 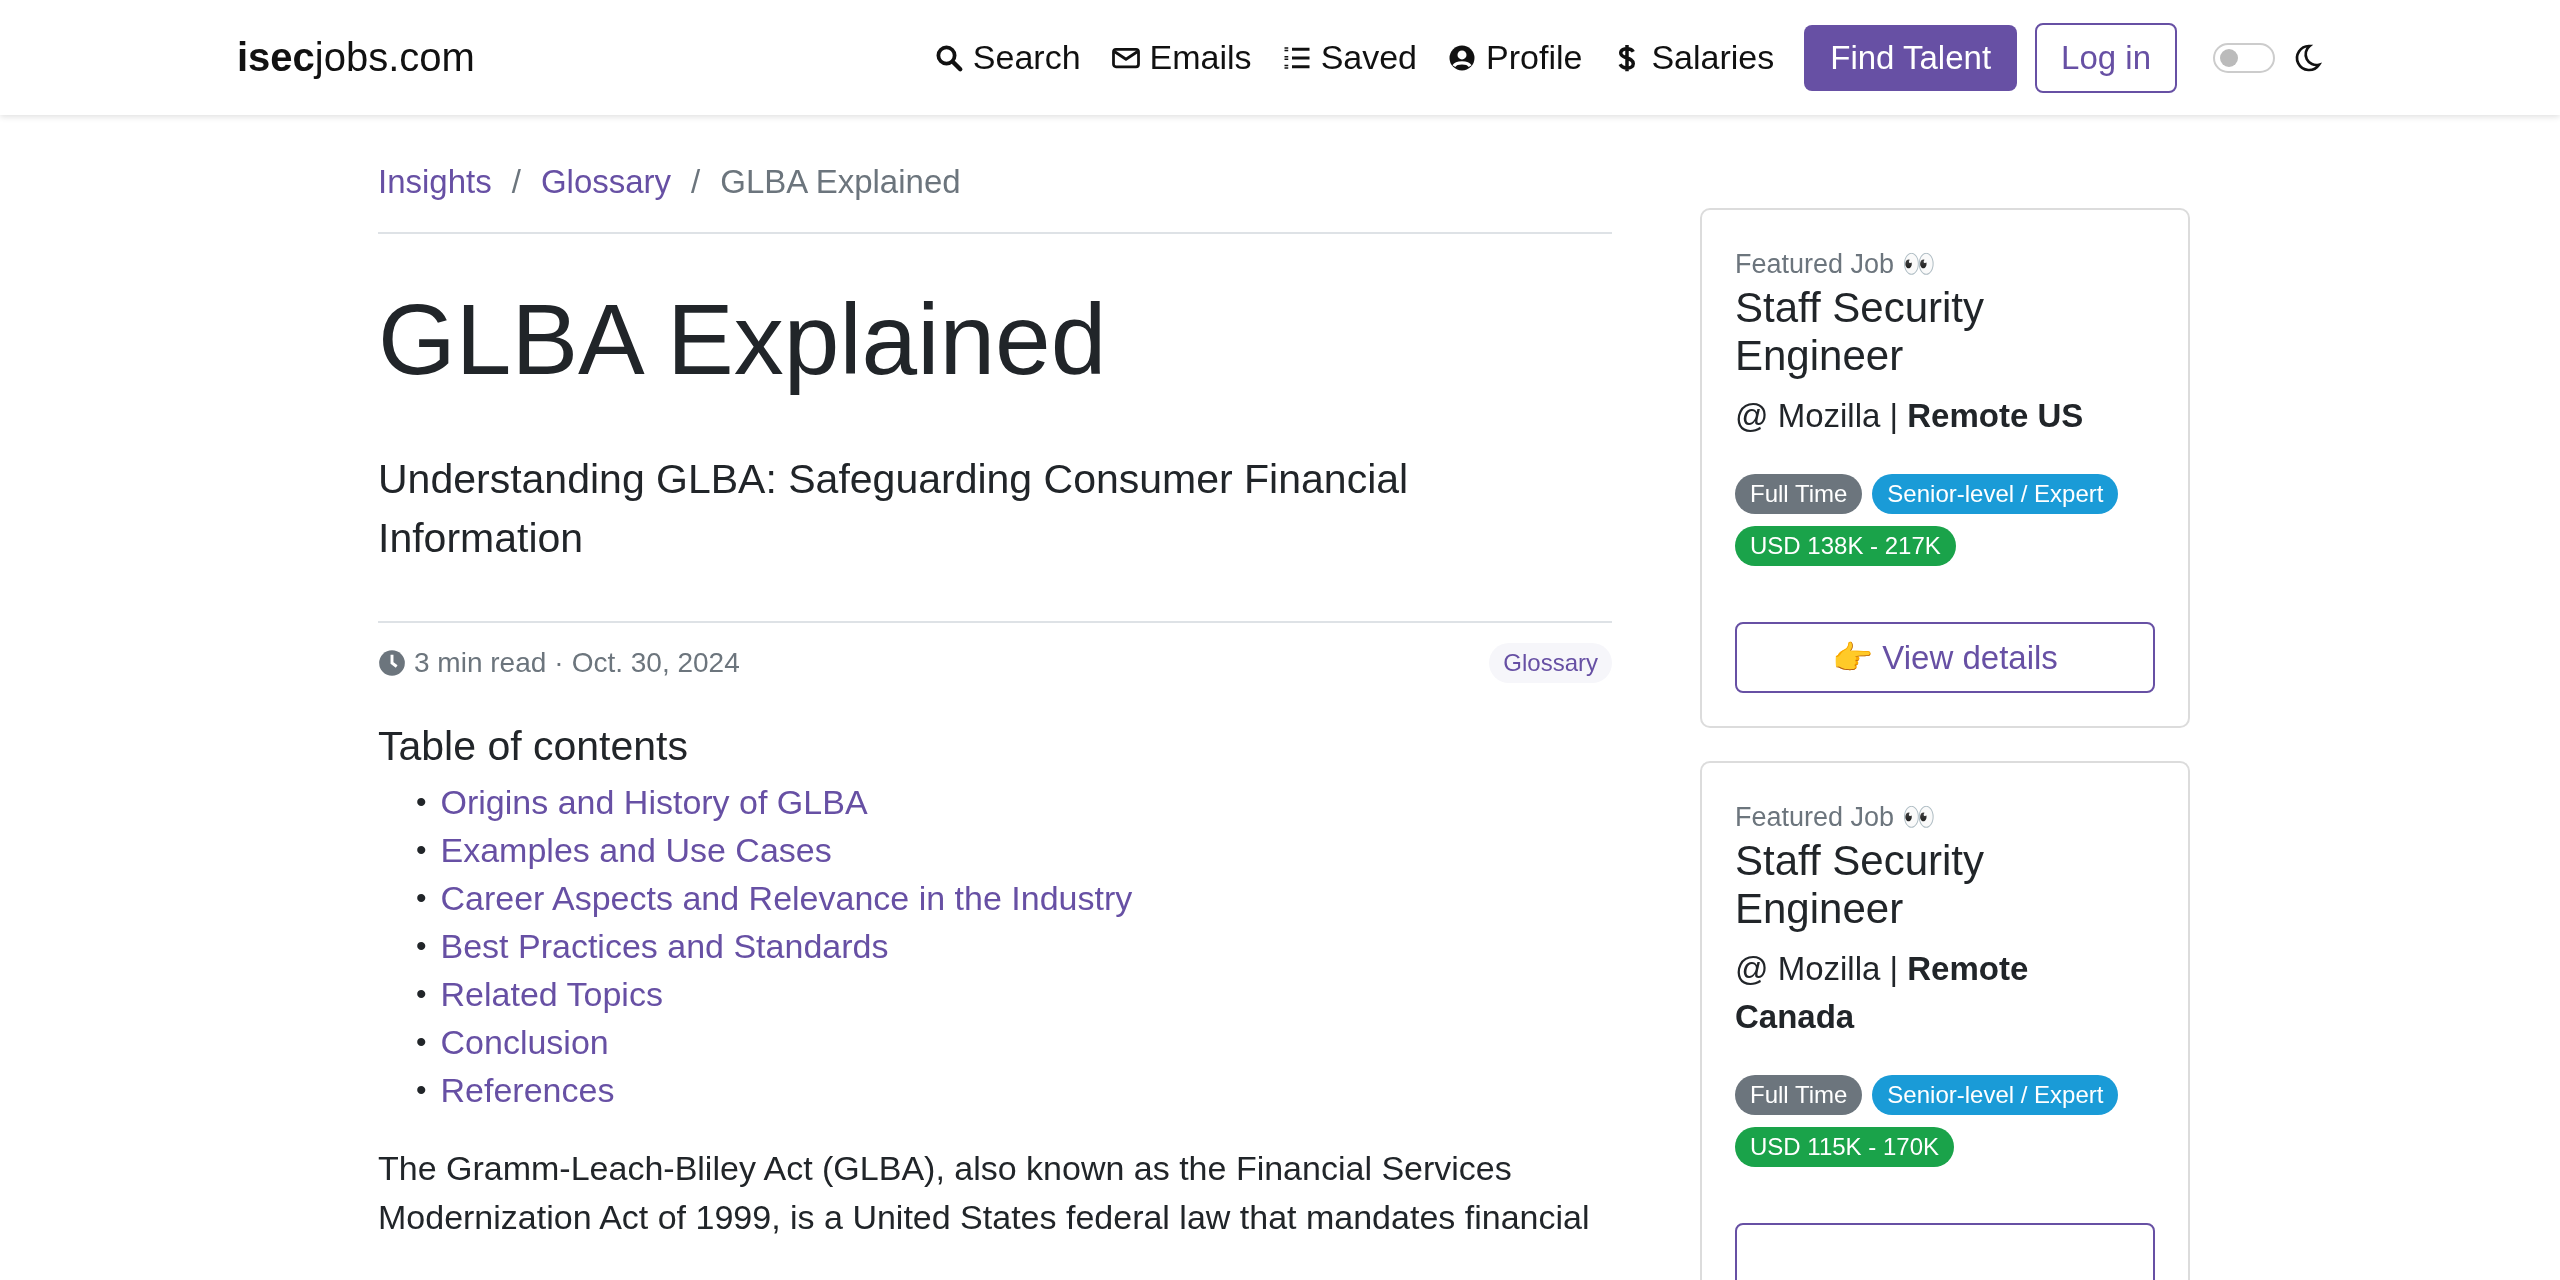 I want to click on toc-link: Career Aspects and Relevance in the Industry, so click(x=786, y=897).